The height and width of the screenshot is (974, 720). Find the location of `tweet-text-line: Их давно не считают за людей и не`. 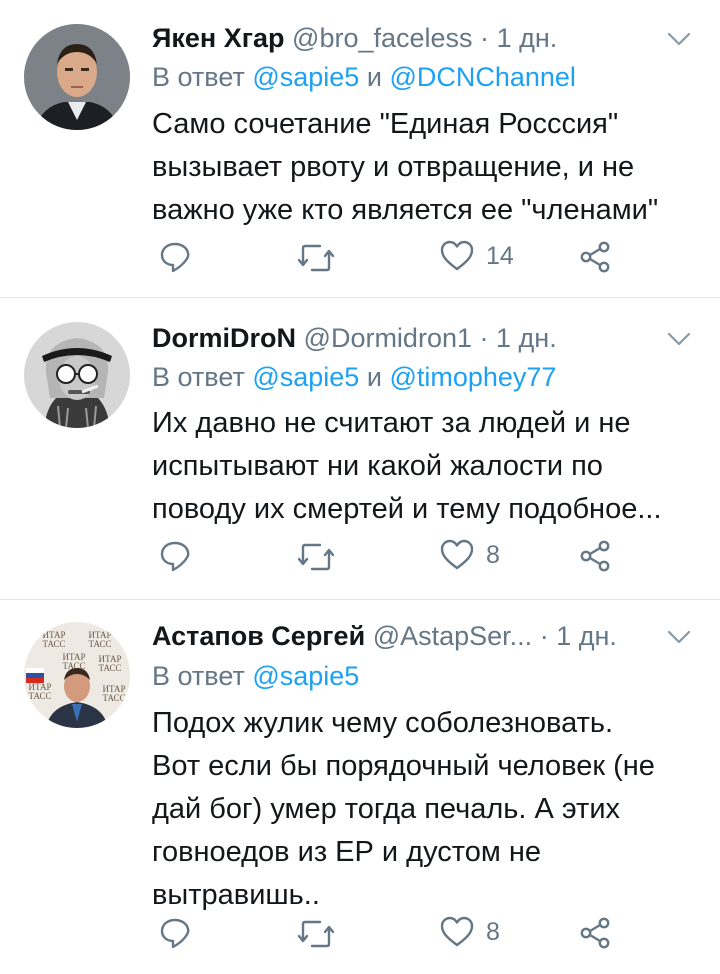

tweet-text-line: Их давно не считают за людей и не is located at coordinates (391, 423).